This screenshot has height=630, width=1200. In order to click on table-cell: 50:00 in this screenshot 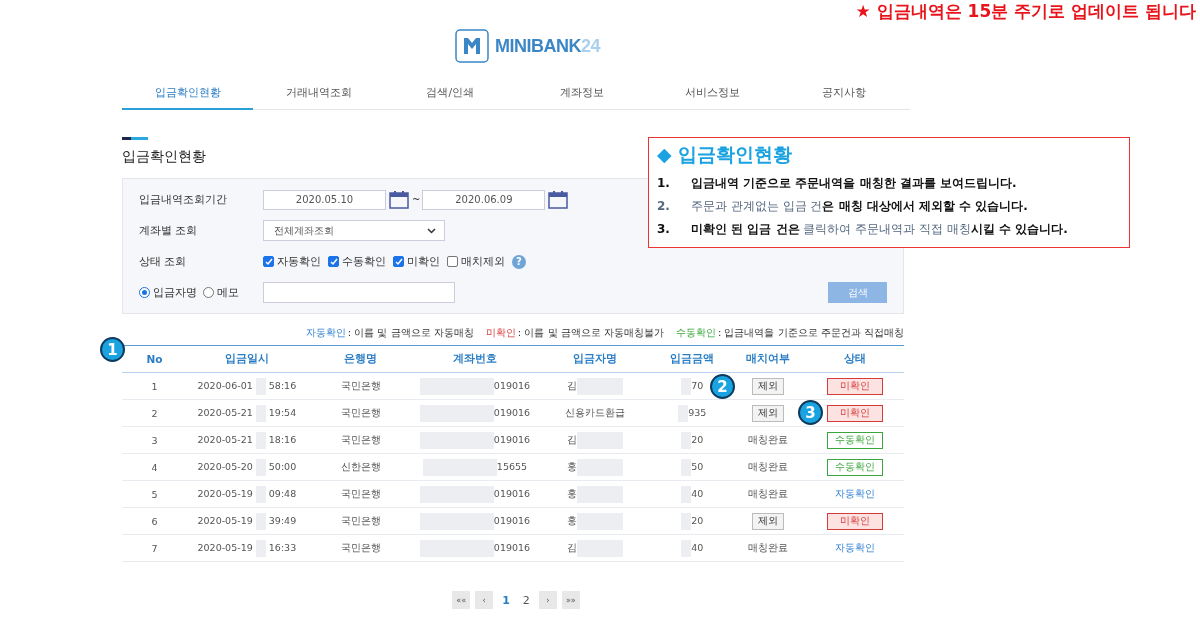, I will do `click(282, 466)`.